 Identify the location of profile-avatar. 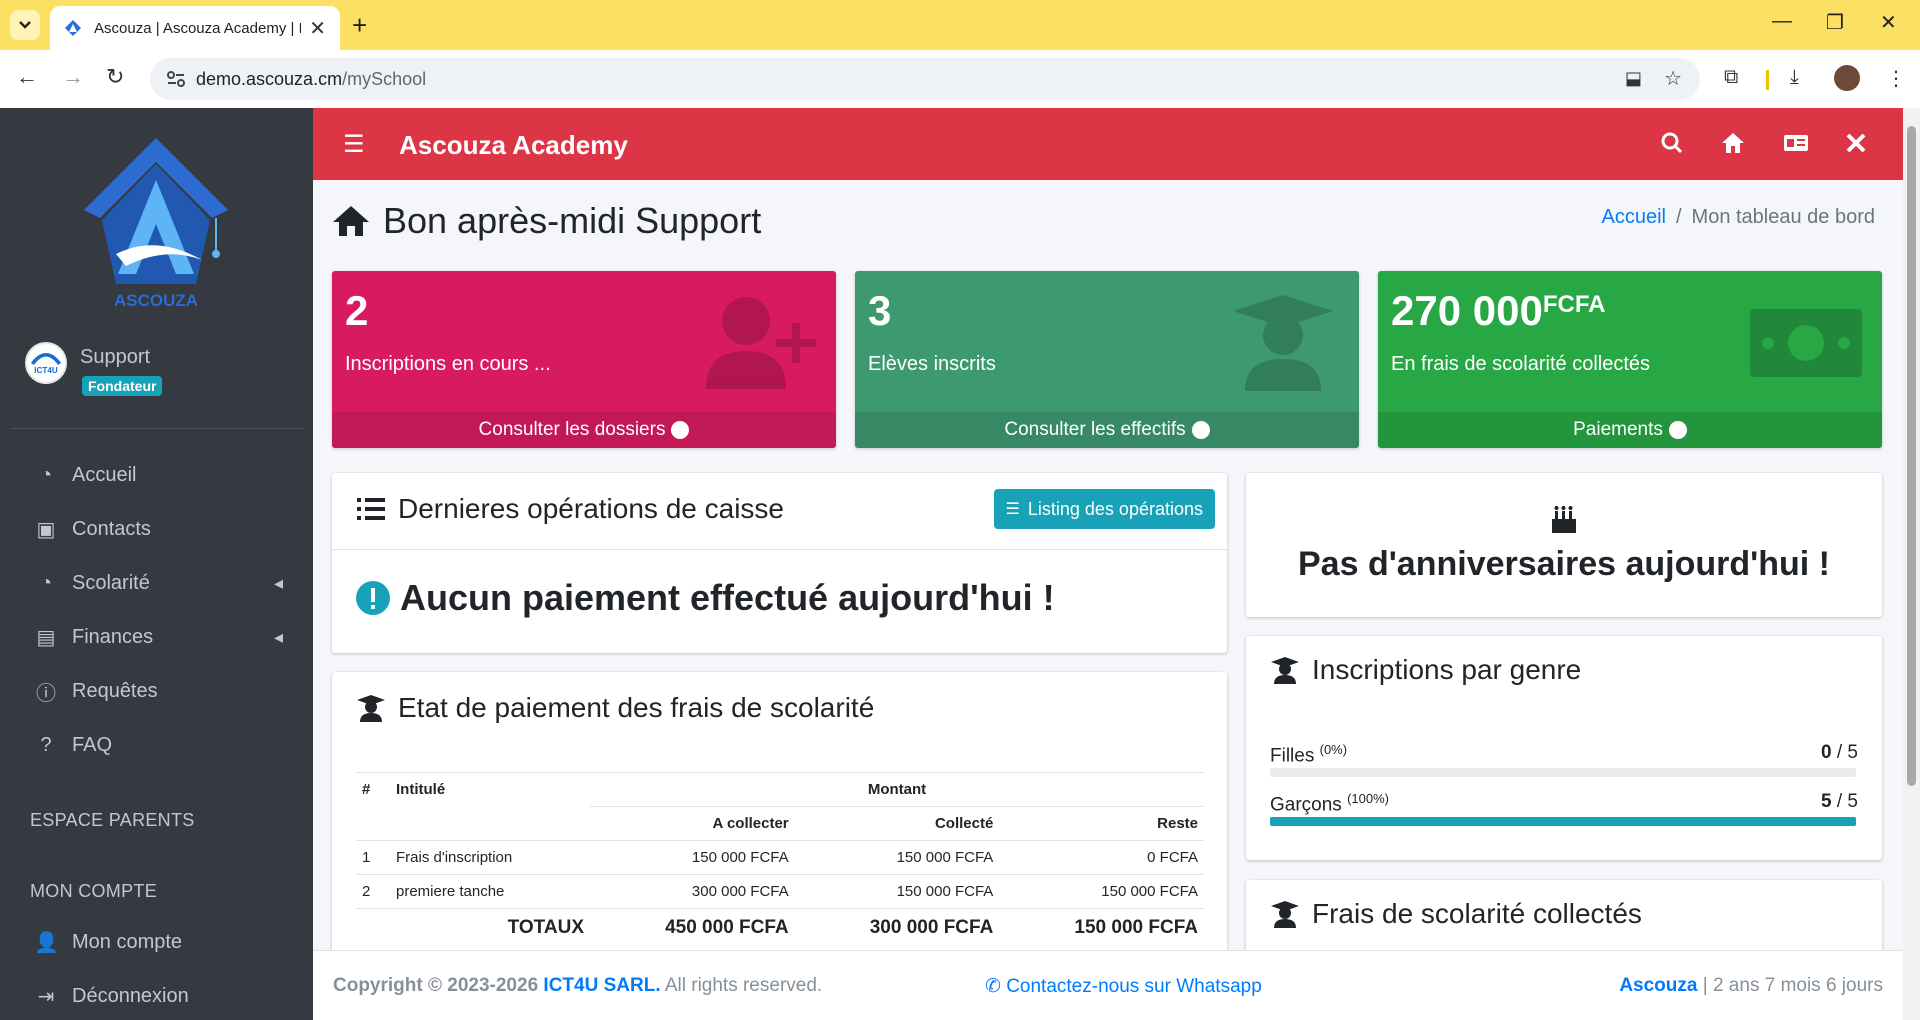
(1847, 78).